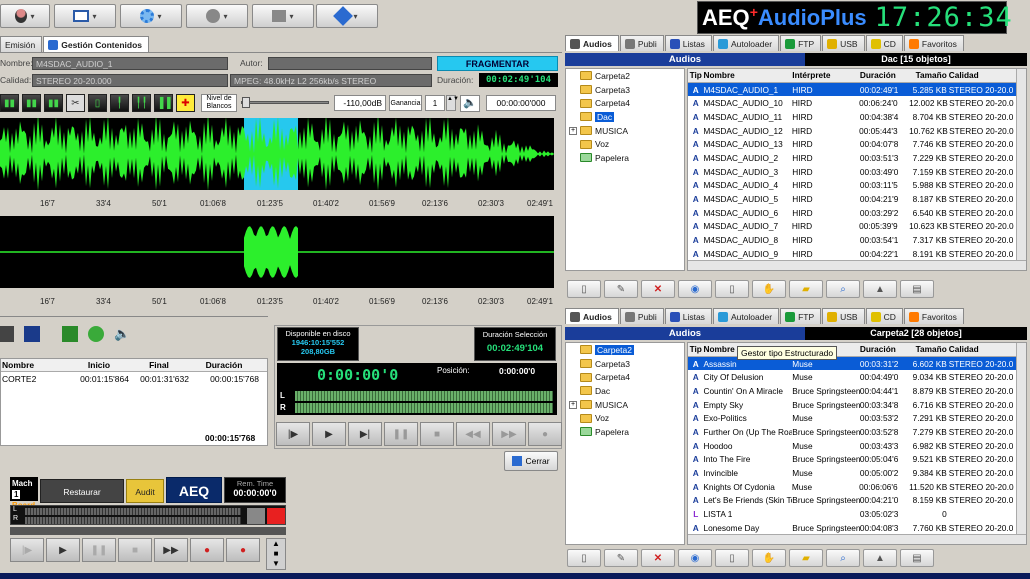 The image size is (1030, 579). What do you see at coordinates (987, 75) in the screenshot?
I see `column-header: Calidad` at bounding box center [987, 75].